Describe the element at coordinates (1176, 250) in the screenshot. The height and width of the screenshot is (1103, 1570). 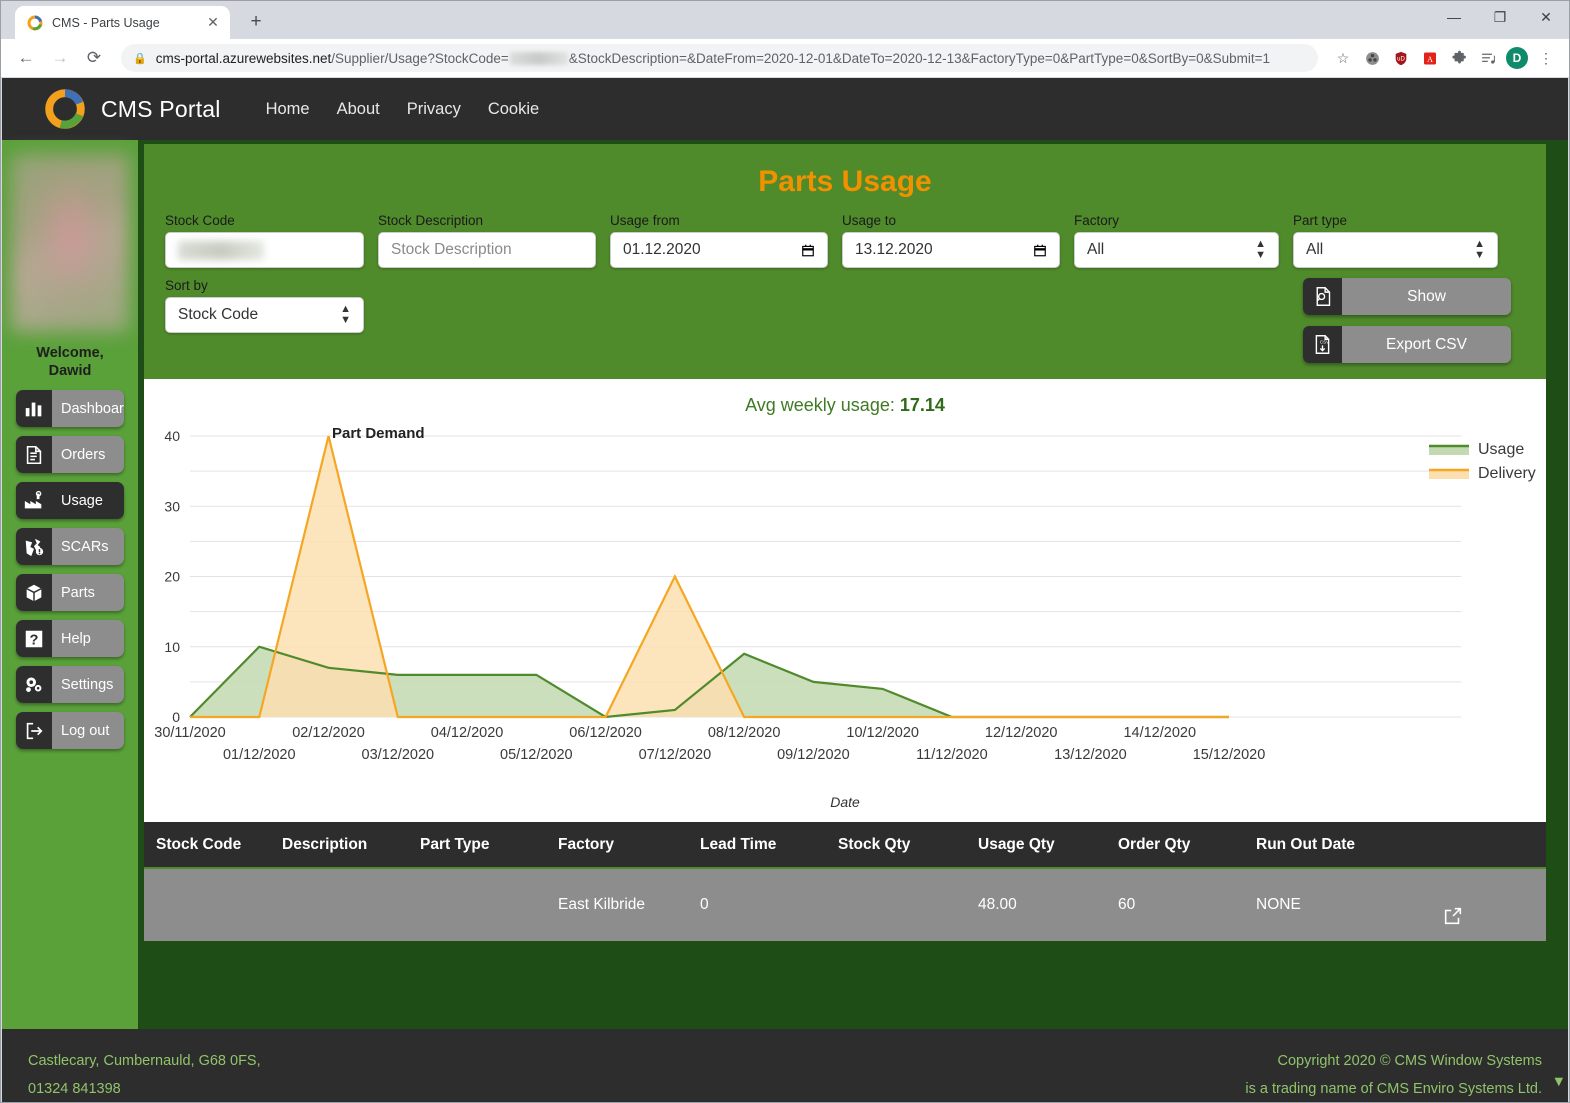
I see `factory-select: All ▲ ▼` at that location.